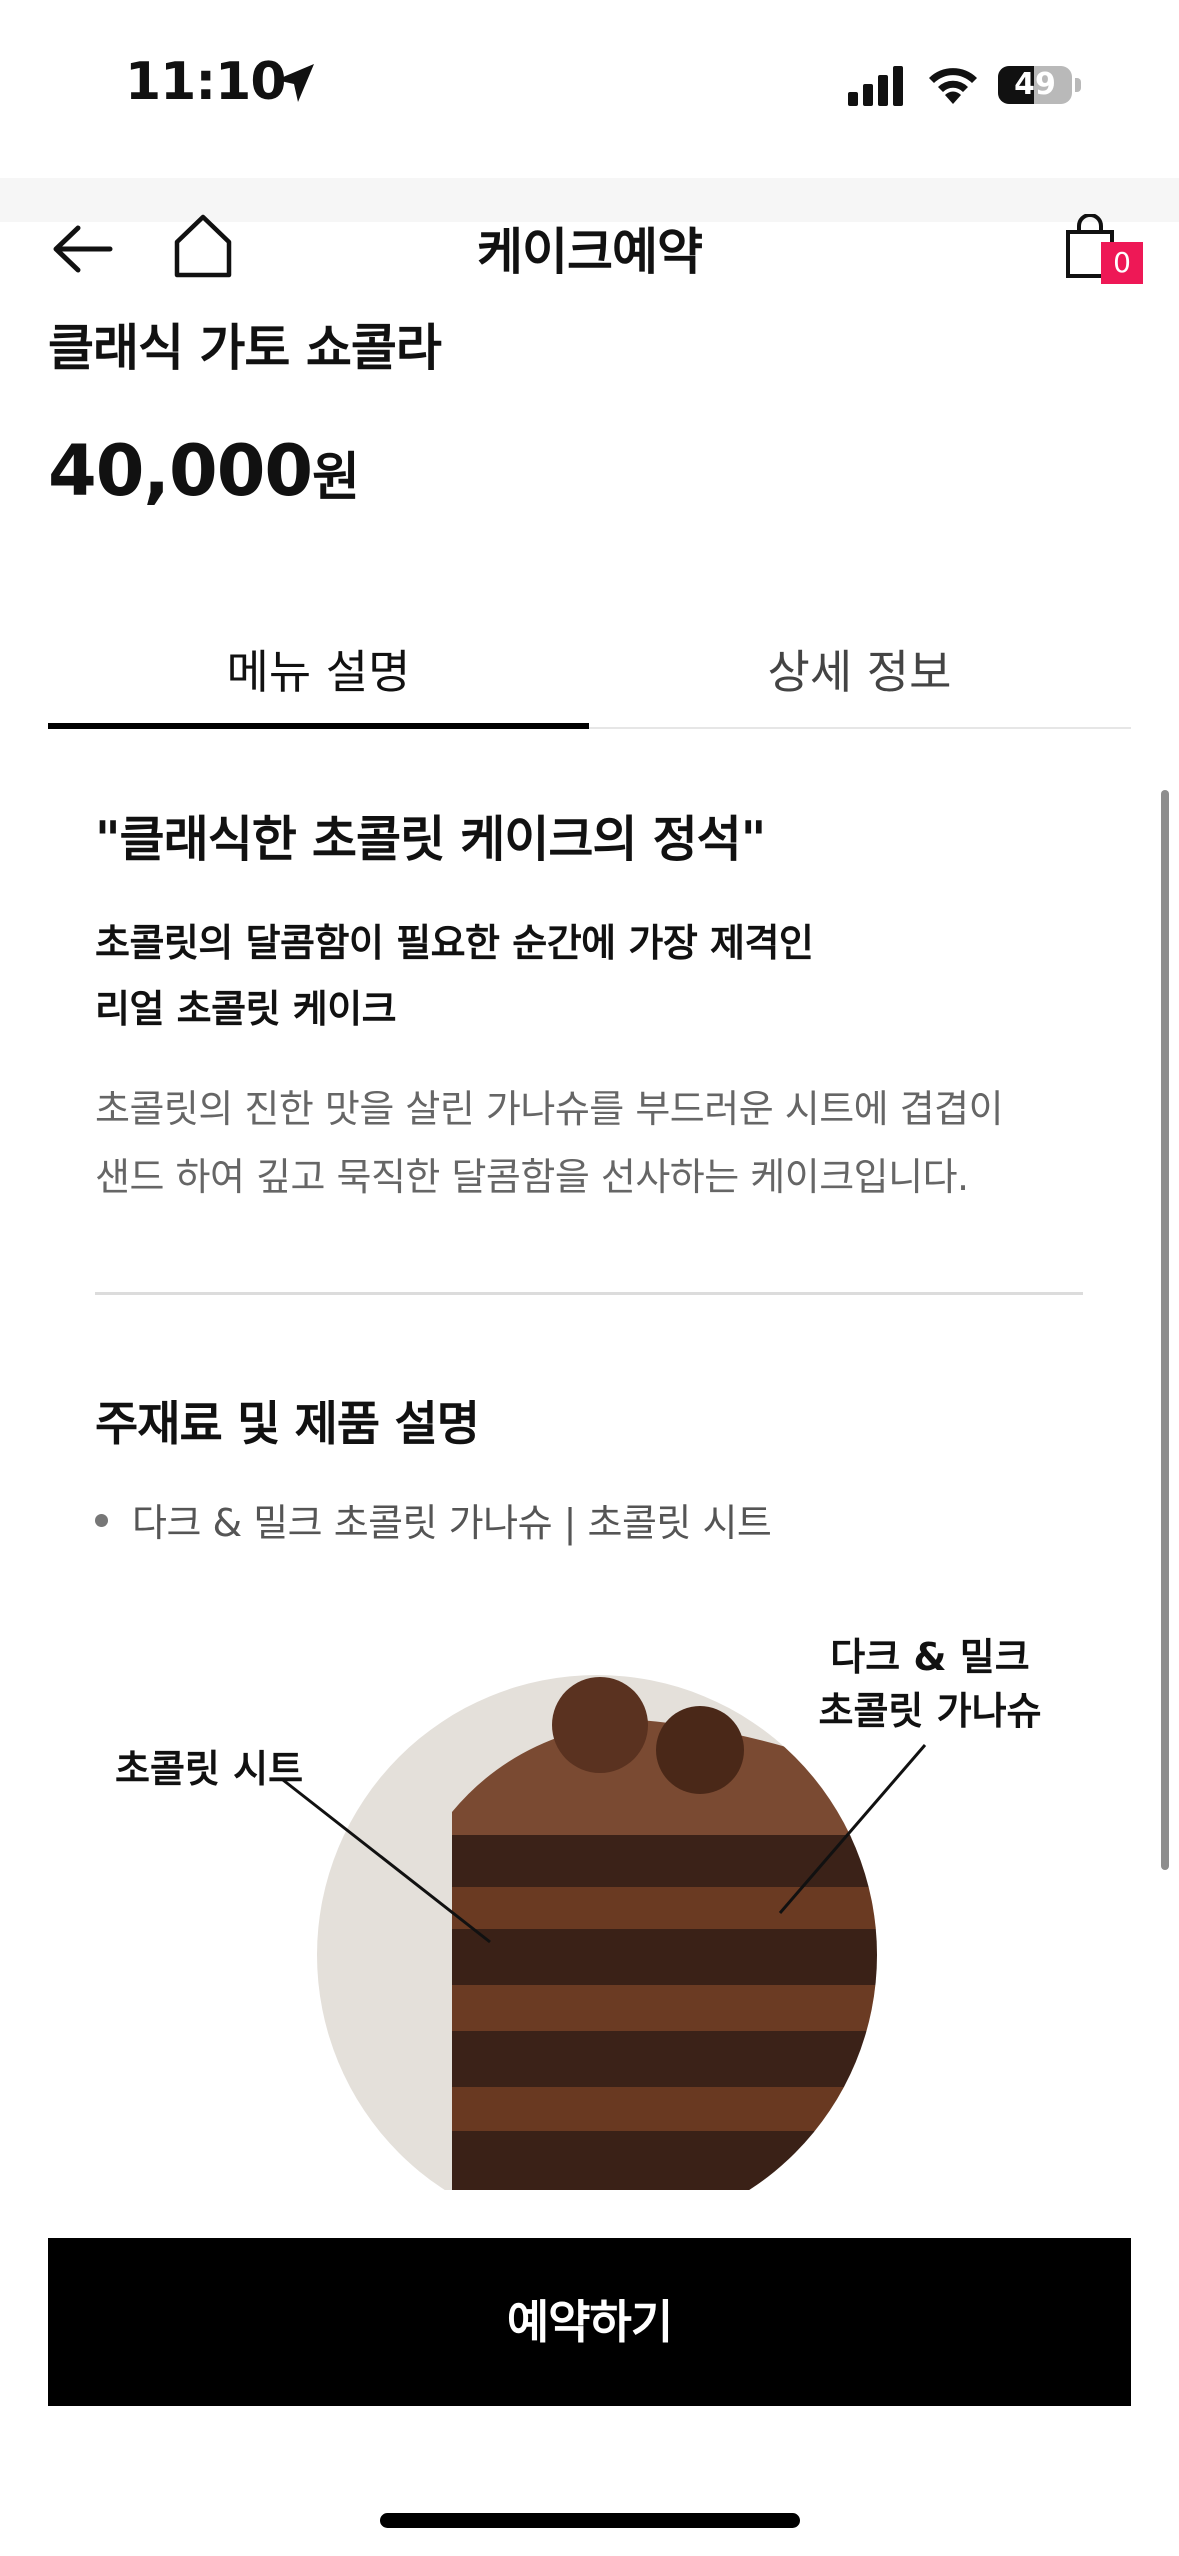  What do you see at coordinates (452, 1523) in the screenshot?
I see `ingredient-item: 다크 & 밀크 초콜릿 가나슈 | 초콜릿 시트` at bounding box center [452, 1523].